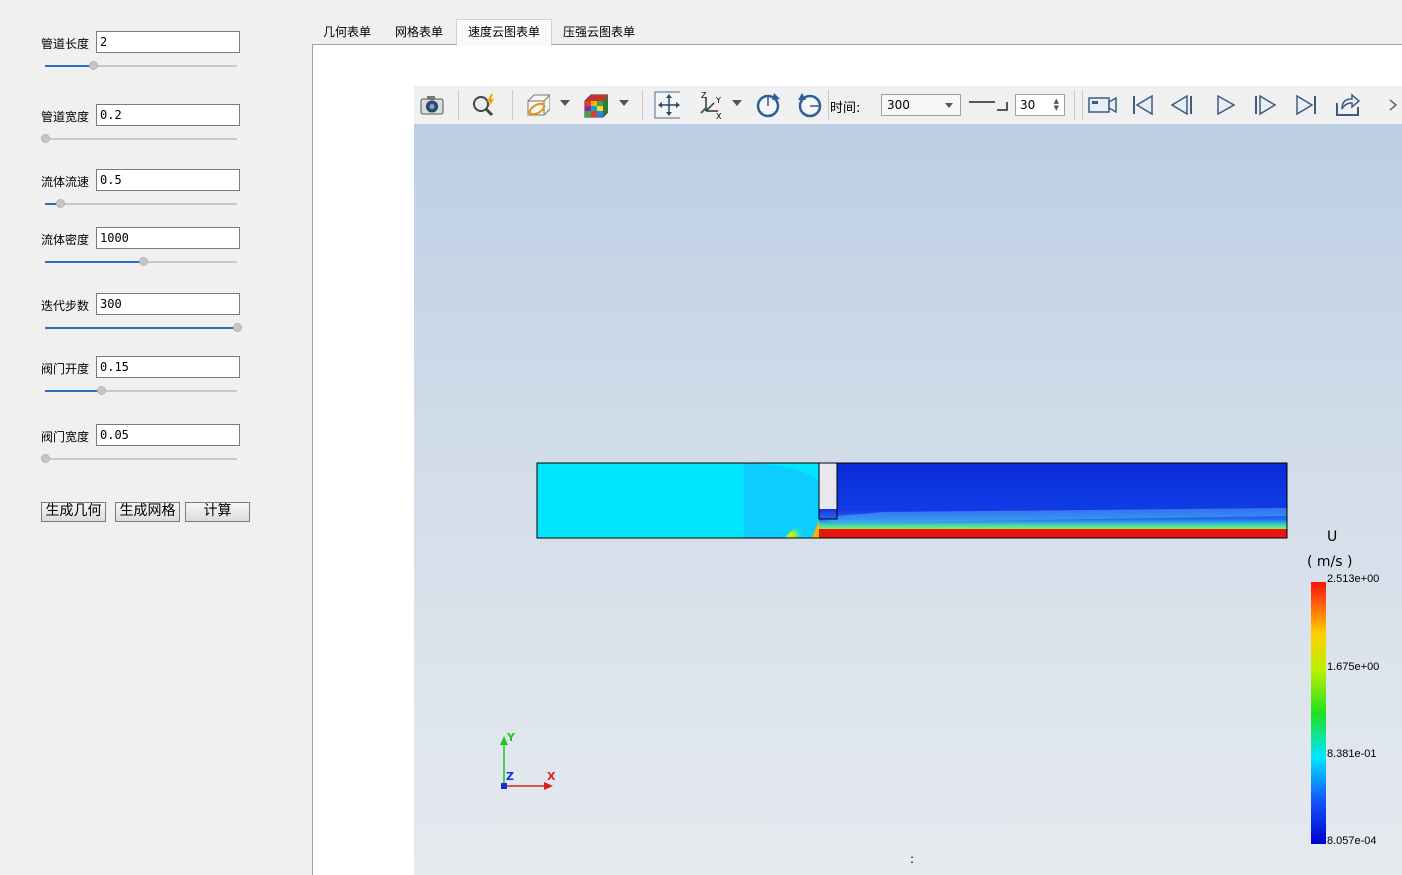  What do you see at coordinates (767, 105) in the screenshot?
I see `rotate-cw-icon` at bounding box center [767, 105].